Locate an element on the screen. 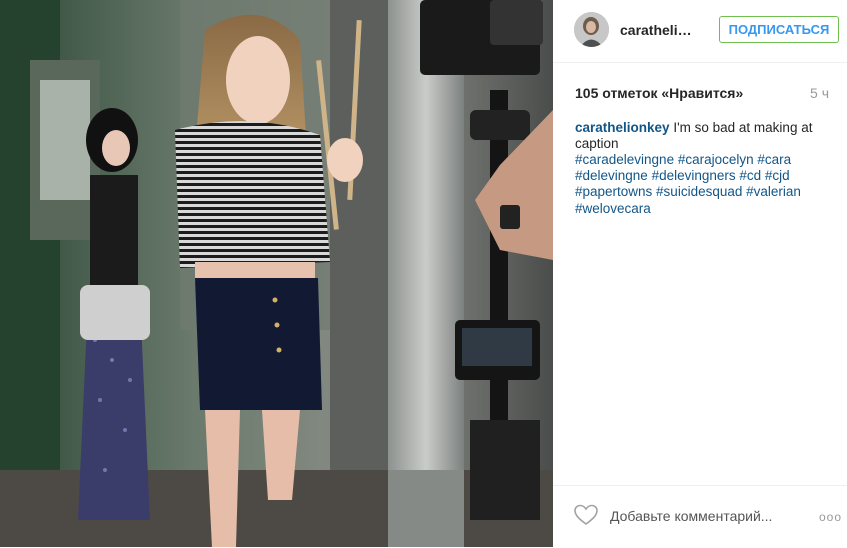 This screenshot has height=548, width=847. follow-button: ПОДПИСАТЬСЯ is located at coordinates (779, 29).